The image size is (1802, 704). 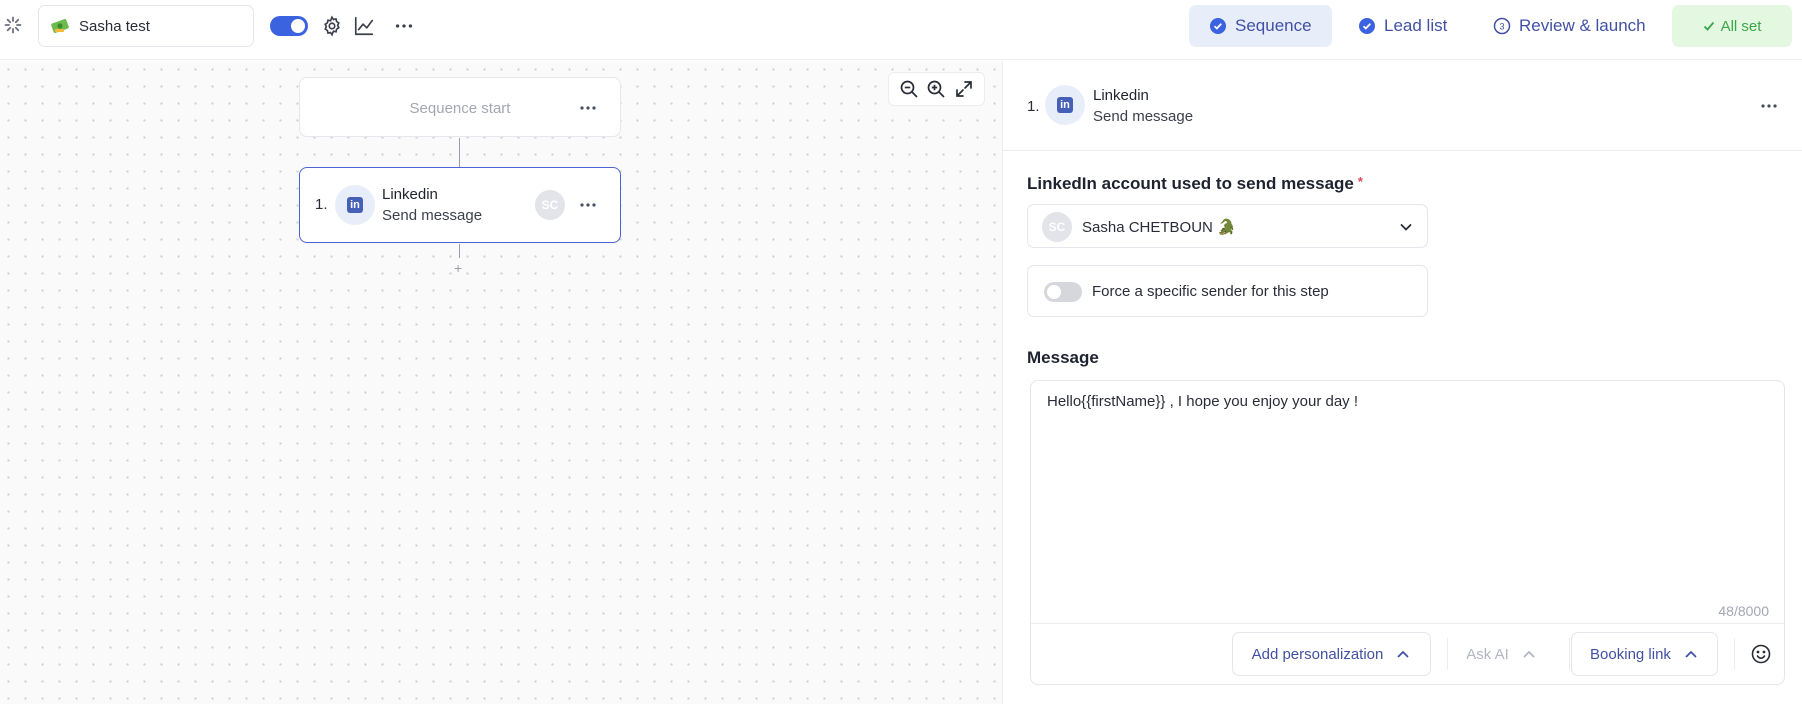 I want to click on message-toolbar: Add personalization Ask AI Booking link, so click(x=1407, y=654).